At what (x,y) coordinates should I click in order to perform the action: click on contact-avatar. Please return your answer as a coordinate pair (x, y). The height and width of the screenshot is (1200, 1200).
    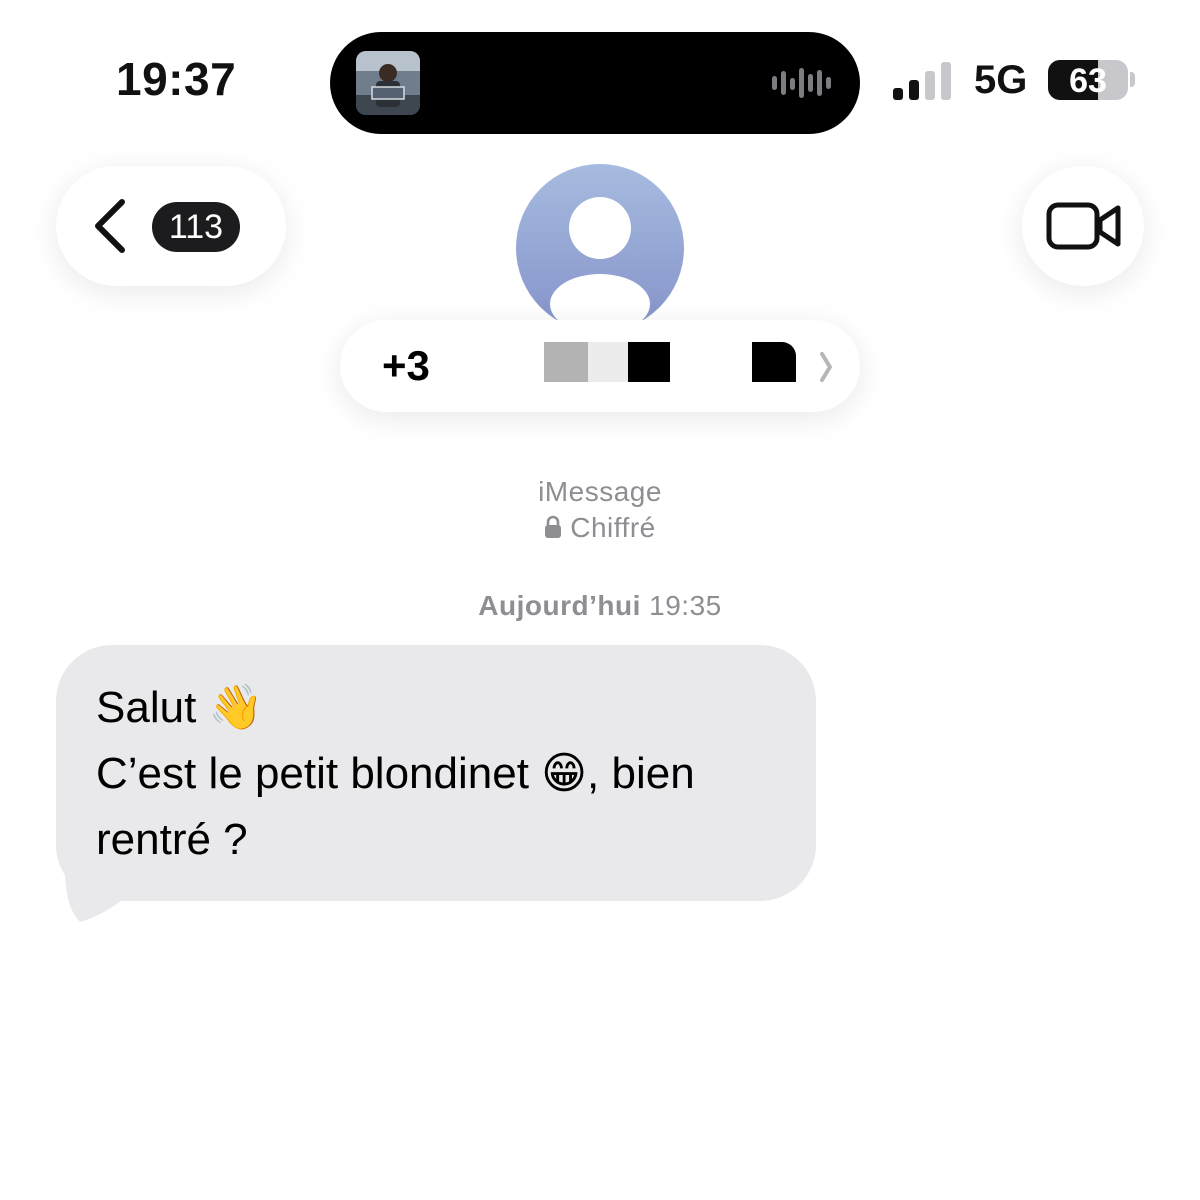
    Looking at the image, I should click on (600, 248).